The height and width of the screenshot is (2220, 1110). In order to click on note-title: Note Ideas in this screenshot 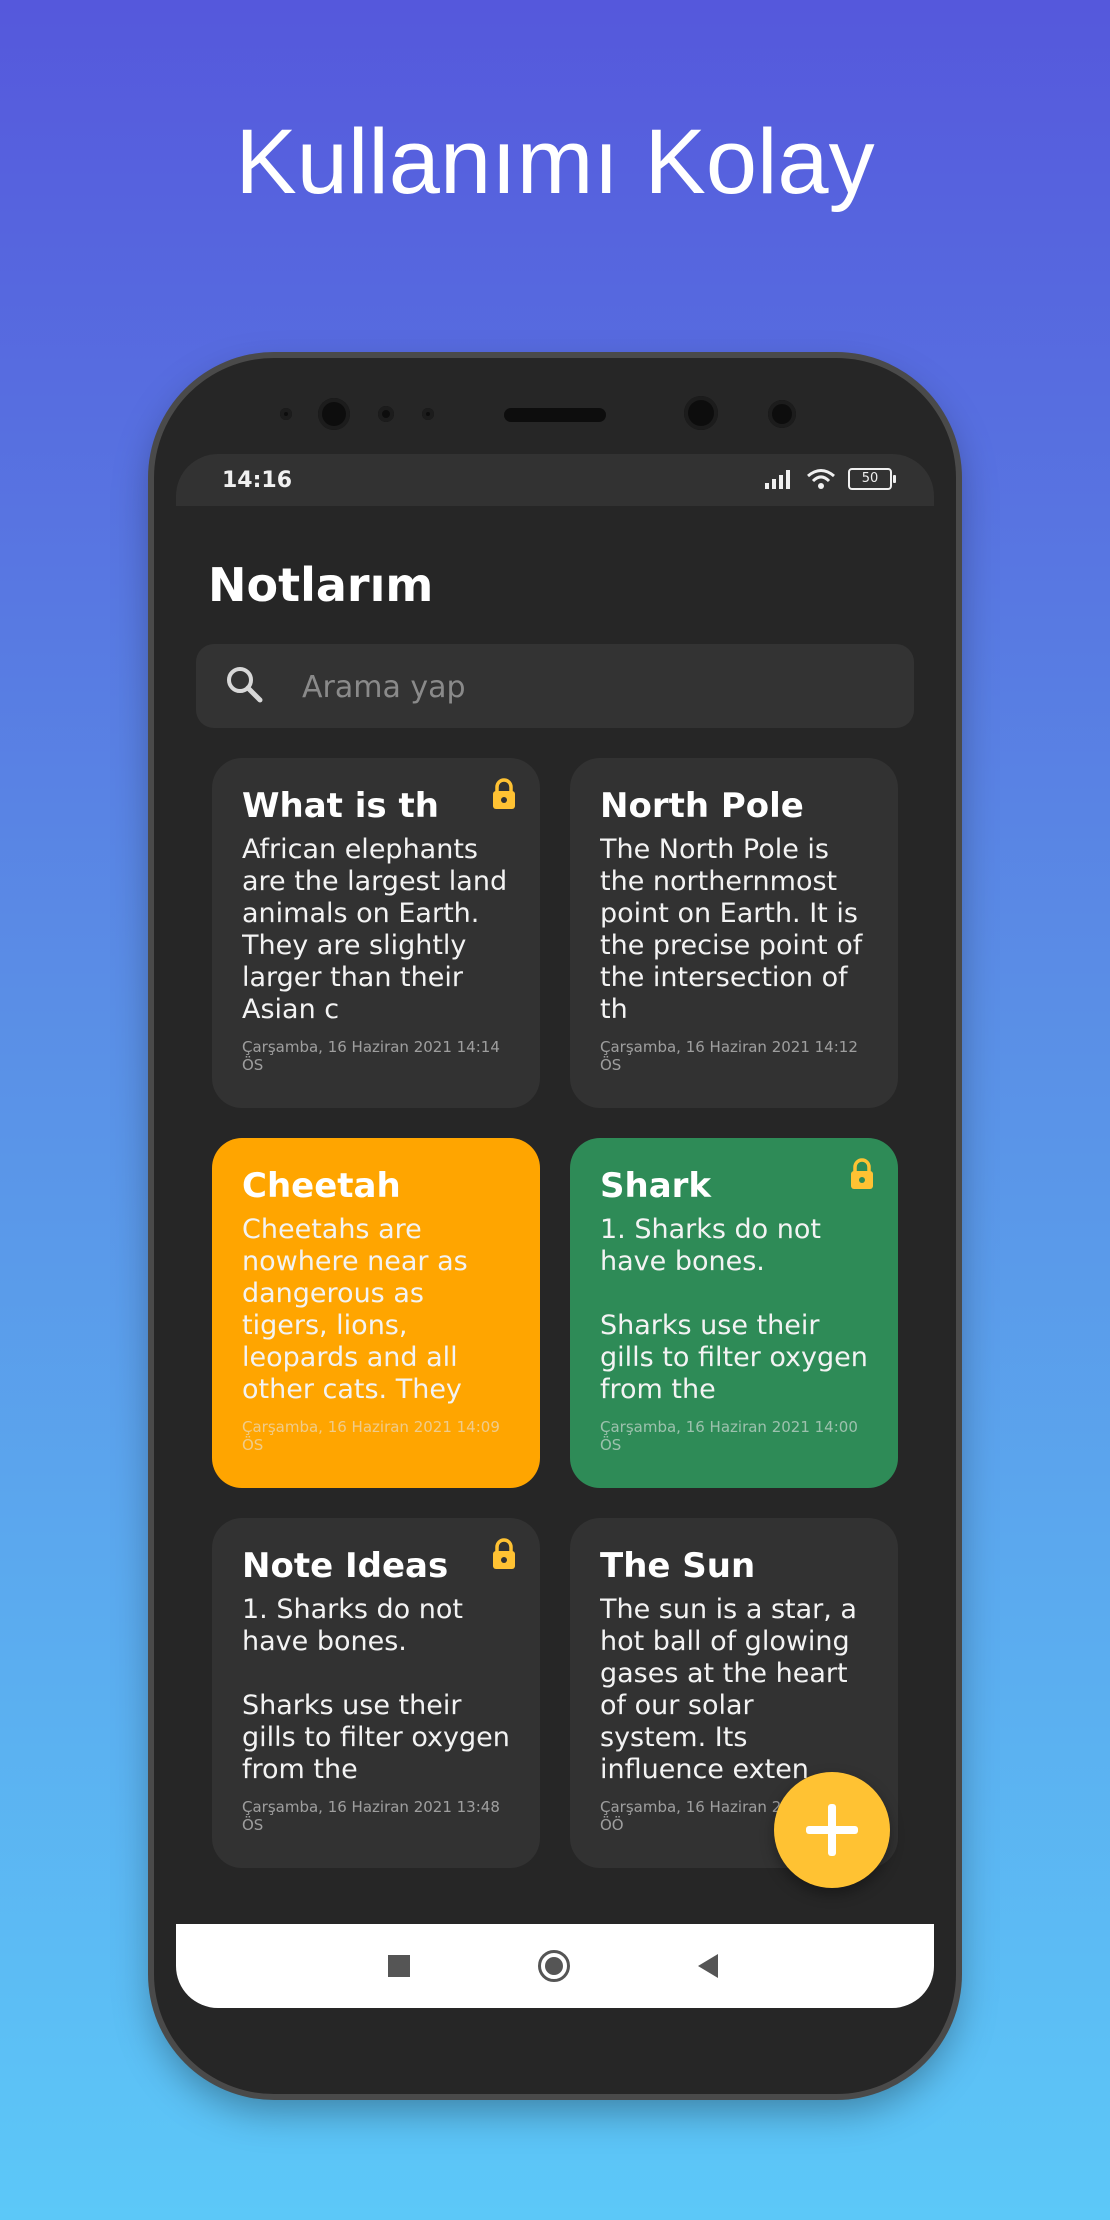, I will do `click(345, 1566)`.